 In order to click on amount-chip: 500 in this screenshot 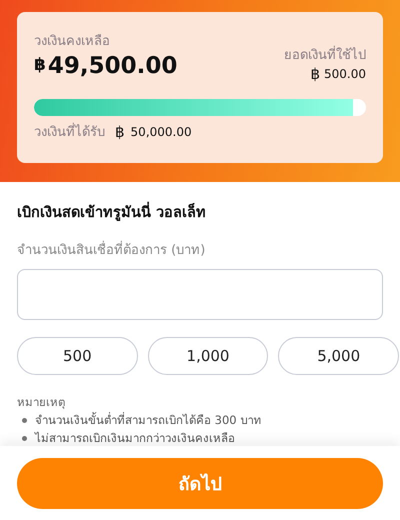, I will do `click(77, 356)`.